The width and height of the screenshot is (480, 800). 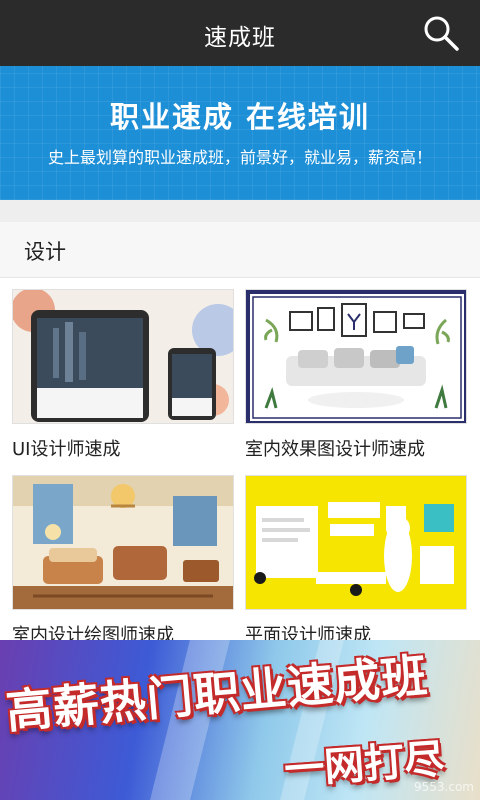 I want to click on course-label: UI设计师速成, so click(x=66, y=449).